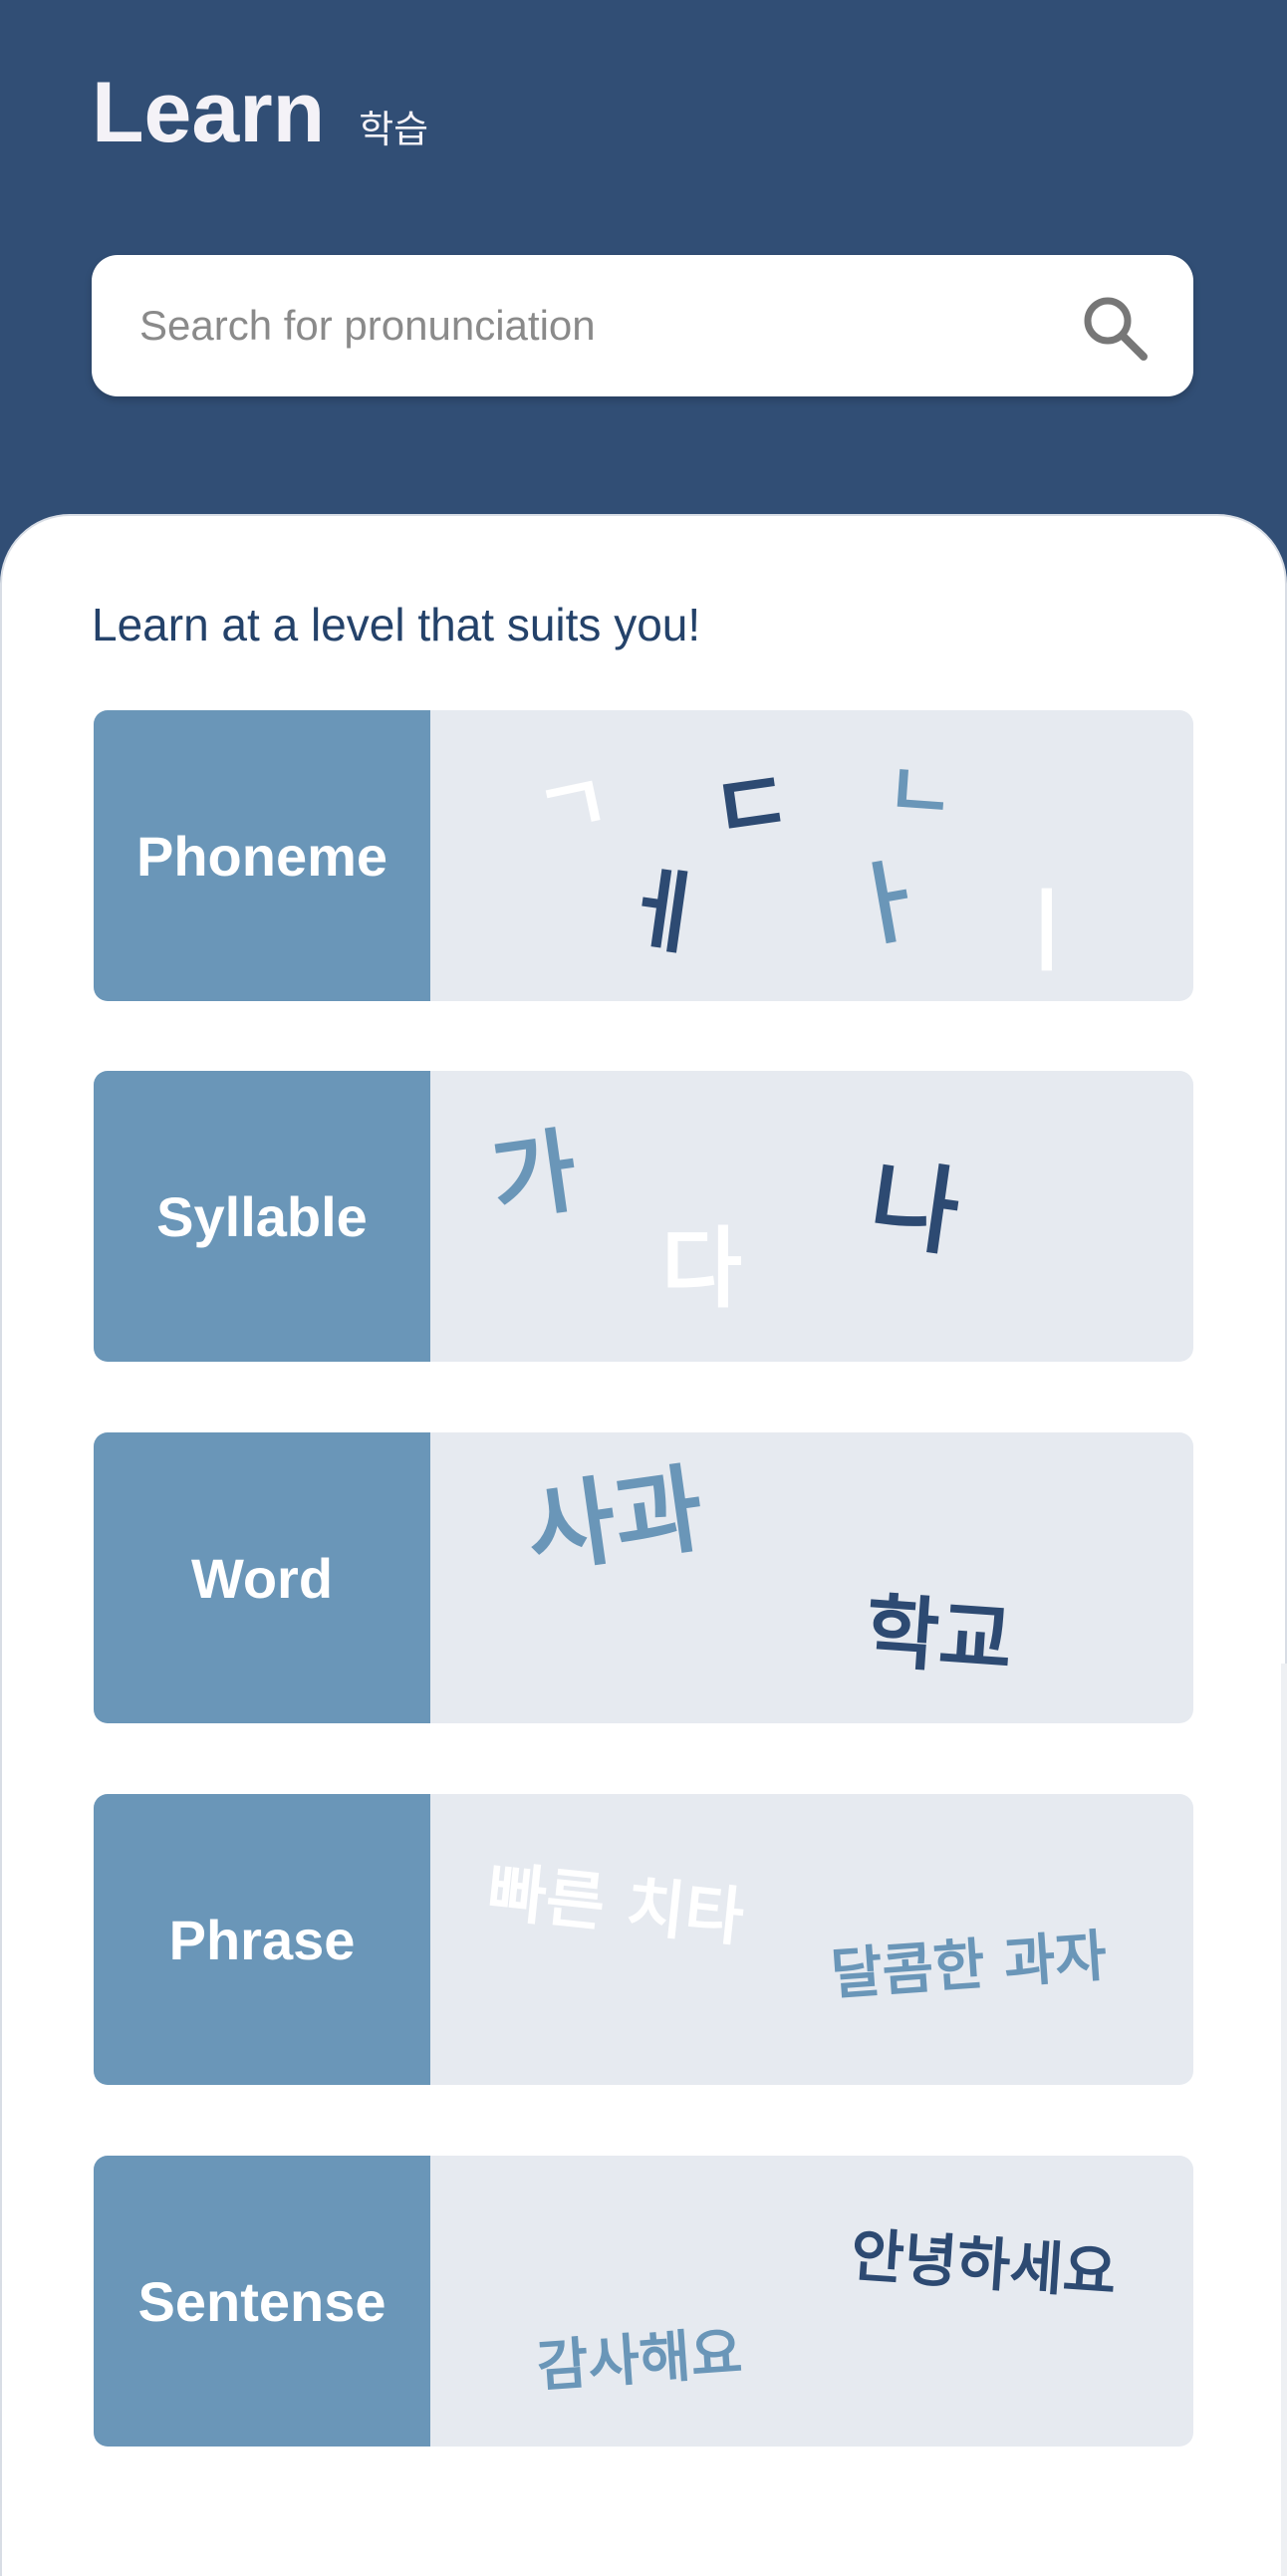 This screenshot has height=2576, width=1287. I want to click on glyph: ㄷ, so click(751, 805).